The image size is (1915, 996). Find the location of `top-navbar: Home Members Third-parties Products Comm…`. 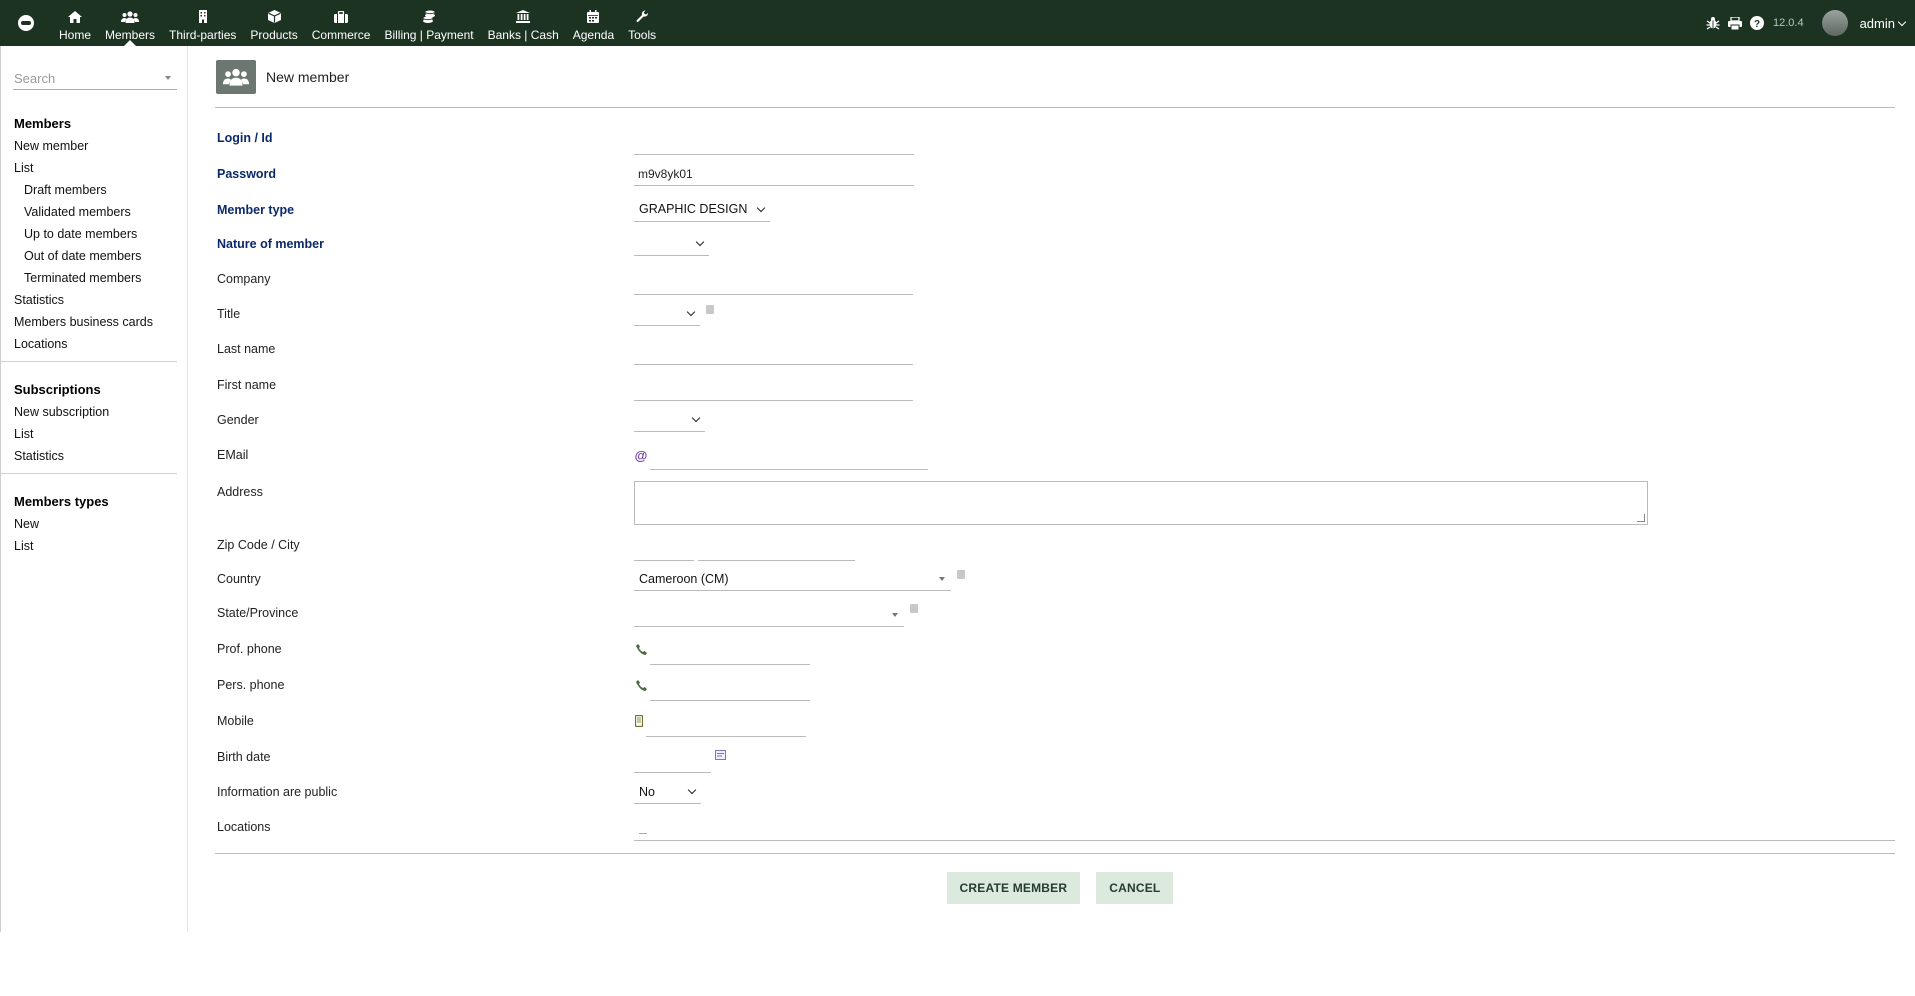

top-navbar: Home Members Third-parties Products Comm… is located at coordinates (957, 23).